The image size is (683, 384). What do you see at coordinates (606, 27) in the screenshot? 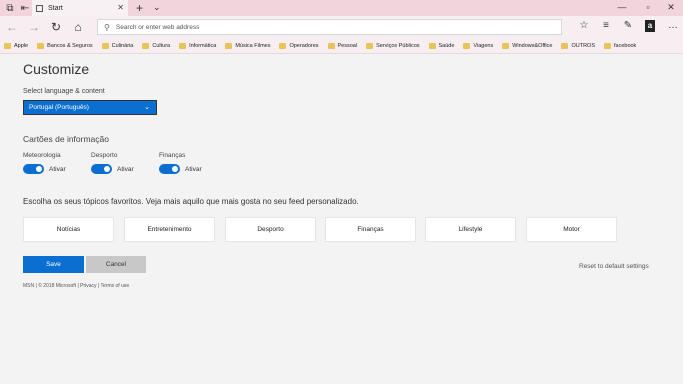
I see `reading-list-icon: ≡` at bounding box center [606, 27].